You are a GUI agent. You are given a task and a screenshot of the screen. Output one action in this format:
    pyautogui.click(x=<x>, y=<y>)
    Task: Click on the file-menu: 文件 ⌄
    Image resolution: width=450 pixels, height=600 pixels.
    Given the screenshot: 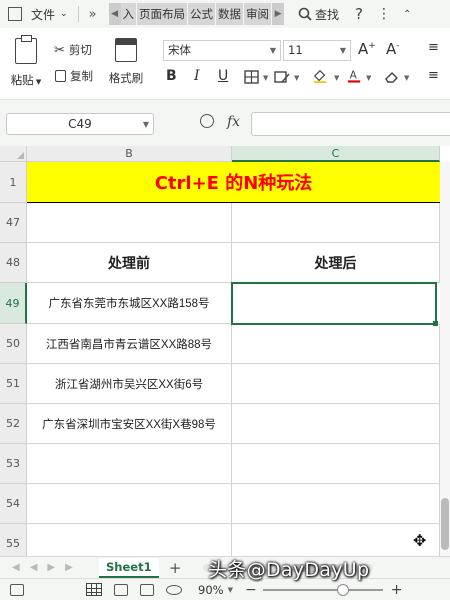 What is the action you would take?
    pyautogui.click(x=49, y=14)
    